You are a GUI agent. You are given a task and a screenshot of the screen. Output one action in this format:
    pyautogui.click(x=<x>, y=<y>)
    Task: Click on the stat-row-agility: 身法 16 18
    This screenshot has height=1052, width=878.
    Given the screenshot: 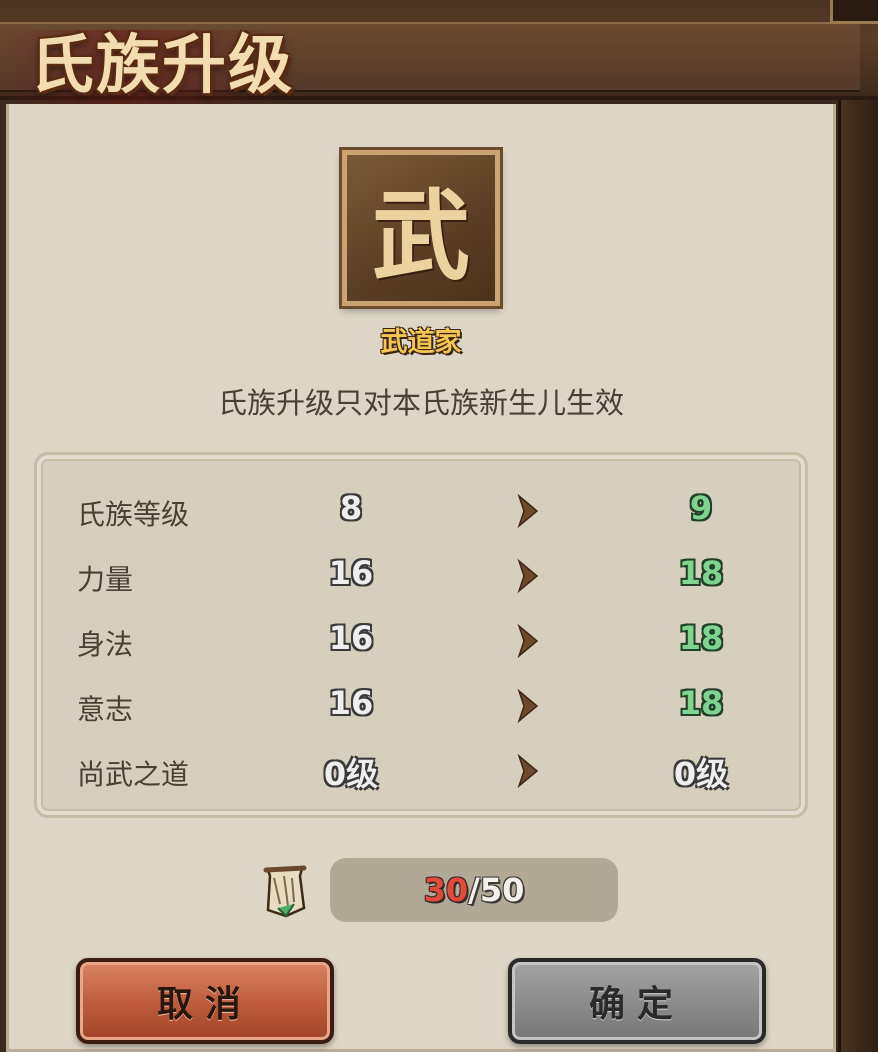 What is the action you would take?
    pyautogui.click(x=424, y=641)
    